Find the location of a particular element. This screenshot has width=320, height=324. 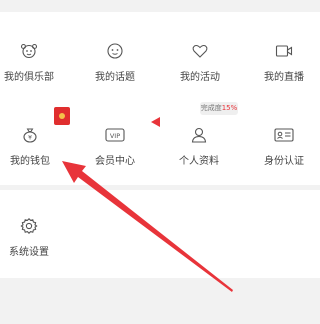

my-topic-item: 我的话题 is located at coordinates (115, 61).